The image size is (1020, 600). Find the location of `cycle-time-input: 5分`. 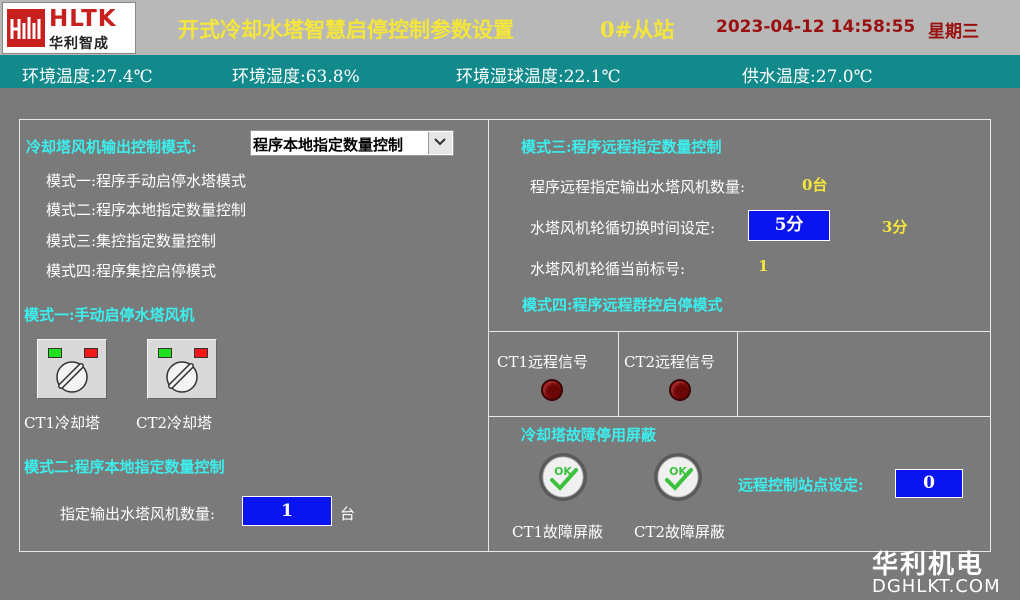

cycle-time-input: 5分 is located at coordinates (789, 225).